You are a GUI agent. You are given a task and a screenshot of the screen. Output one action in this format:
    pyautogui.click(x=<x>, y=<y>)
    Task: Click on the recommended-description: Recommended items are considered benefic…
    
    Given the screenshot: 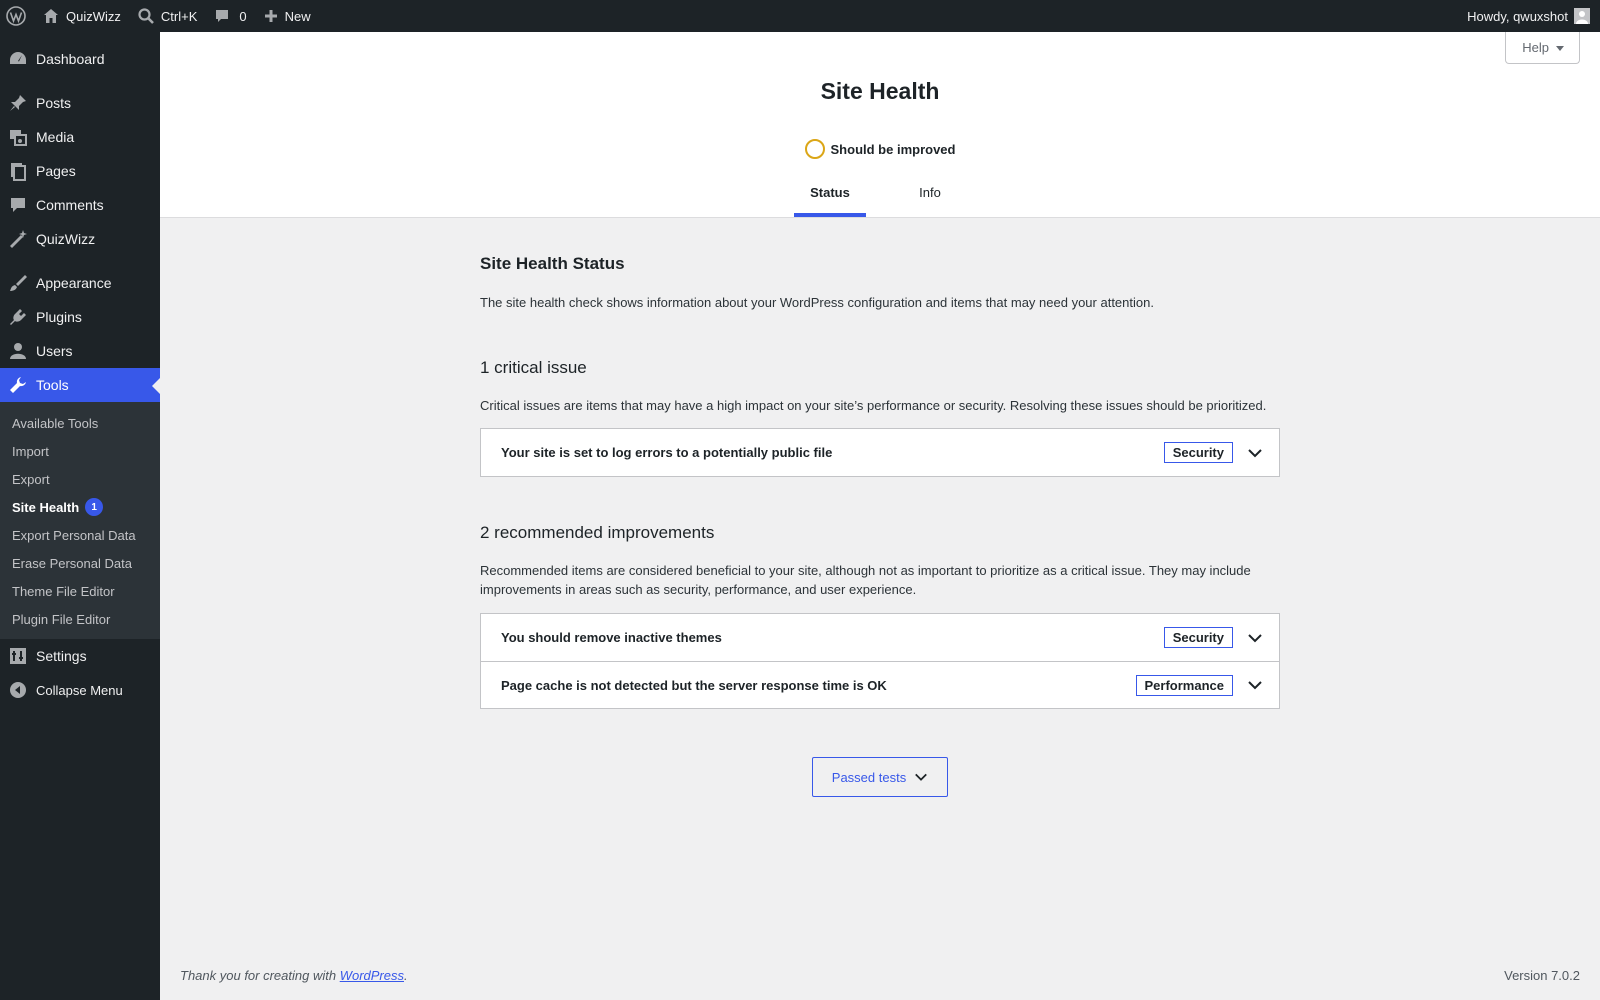 What is the action you would take?
    pyautogui.click(x=865, y=580)
    